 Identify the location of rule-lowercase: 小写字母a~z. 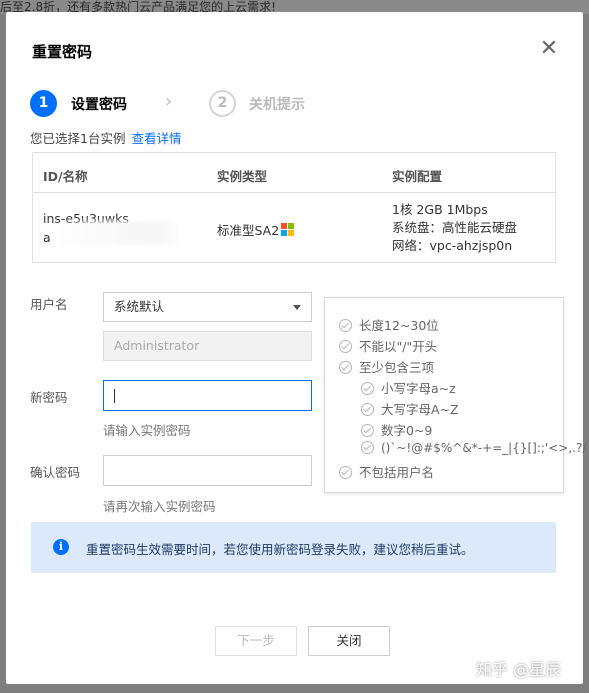
(408, 387).